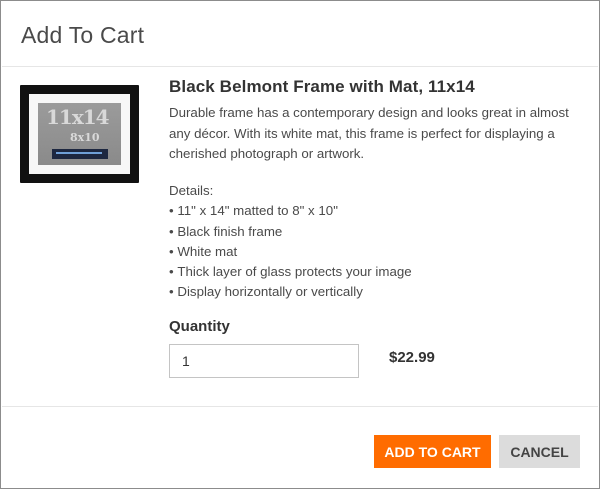  What do you see at coordinates (300, 406) in the screenshot?
I see `footer-divider` at bounding box center [300, 406].